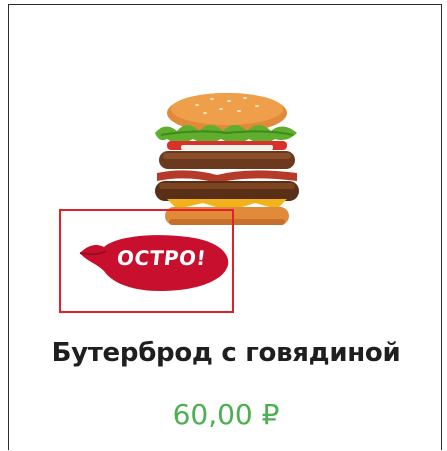 The image size is (447, 451). What do you see at coordinates (226, 414) in the screenshot?
I see `product-price: 60,00 ₽` at bounding box center [226, 414].